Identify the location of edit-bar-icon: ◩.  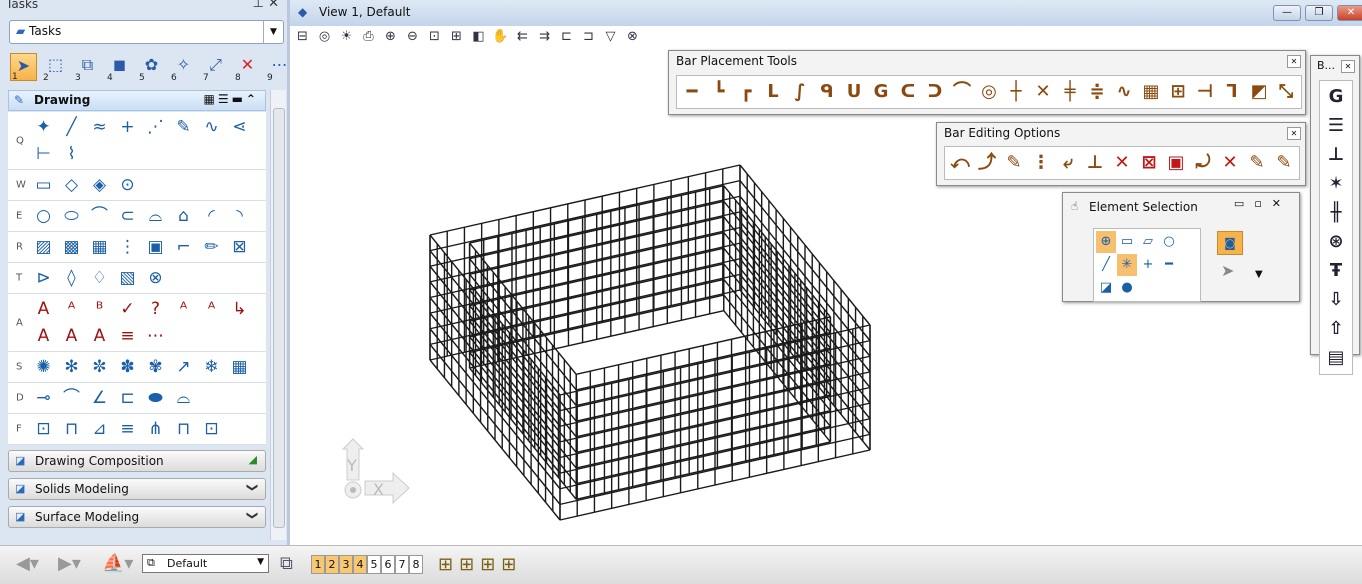
(1259, 92).